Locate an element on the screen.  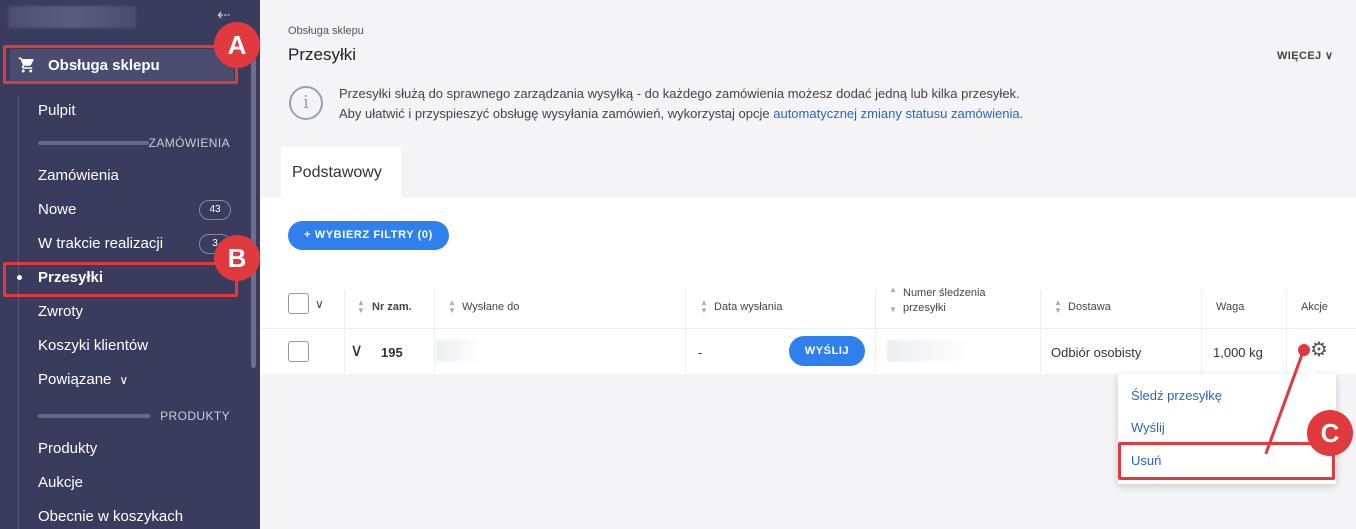
choose-filters-button: + WYBIERZ FILTRY (0) is located at coordinates (368, 235).